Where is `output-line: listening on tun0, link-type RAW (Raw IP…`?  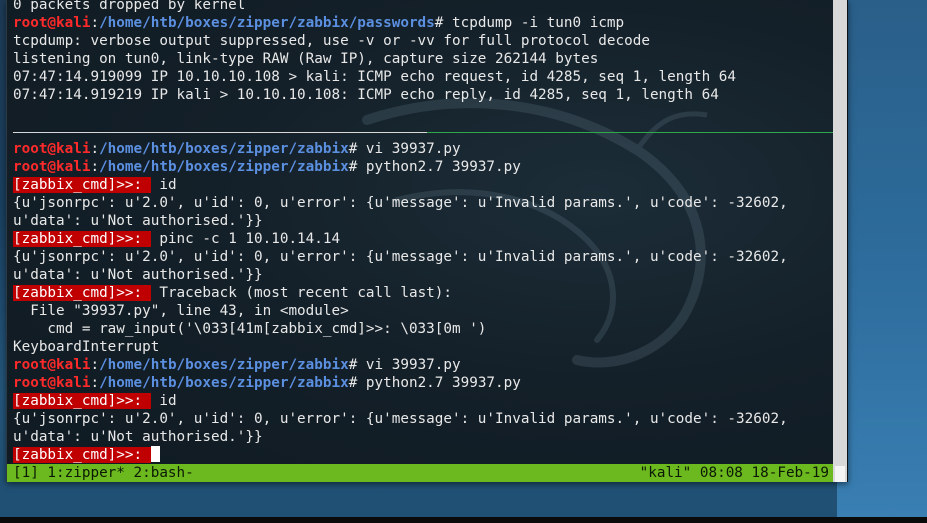 output-line: listening on tun0, link-type RAW (Raw IP… is located at coordinates (306, 59).